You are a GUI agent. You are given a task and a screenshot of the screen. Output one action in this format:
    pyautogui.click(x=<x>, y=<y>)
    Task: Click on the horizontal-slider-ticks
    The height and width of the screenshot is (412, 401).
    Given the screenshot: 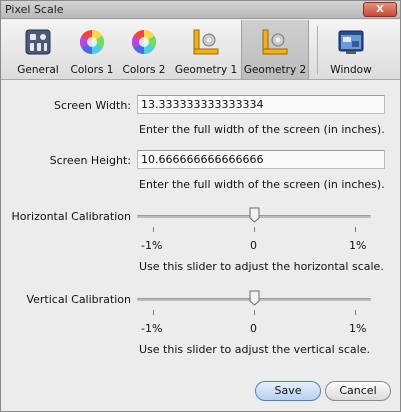 What is the action you would take?
    pyautogui.click(x=254, y=231)
    